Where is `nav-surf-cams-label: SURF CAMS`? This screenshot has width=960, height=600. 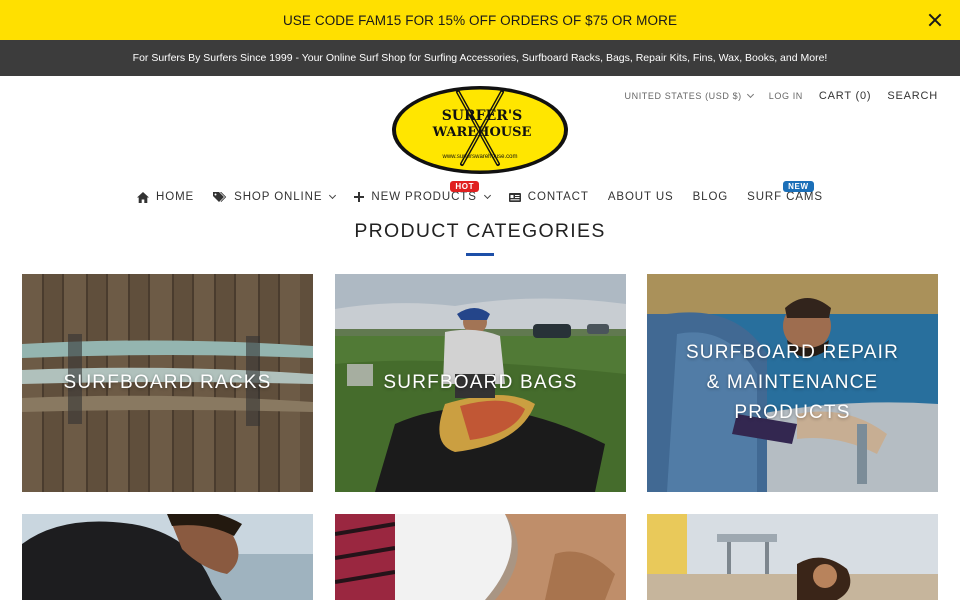 nav-surf-cams-label: SURF CAMS is located at coordinates (785, 197).